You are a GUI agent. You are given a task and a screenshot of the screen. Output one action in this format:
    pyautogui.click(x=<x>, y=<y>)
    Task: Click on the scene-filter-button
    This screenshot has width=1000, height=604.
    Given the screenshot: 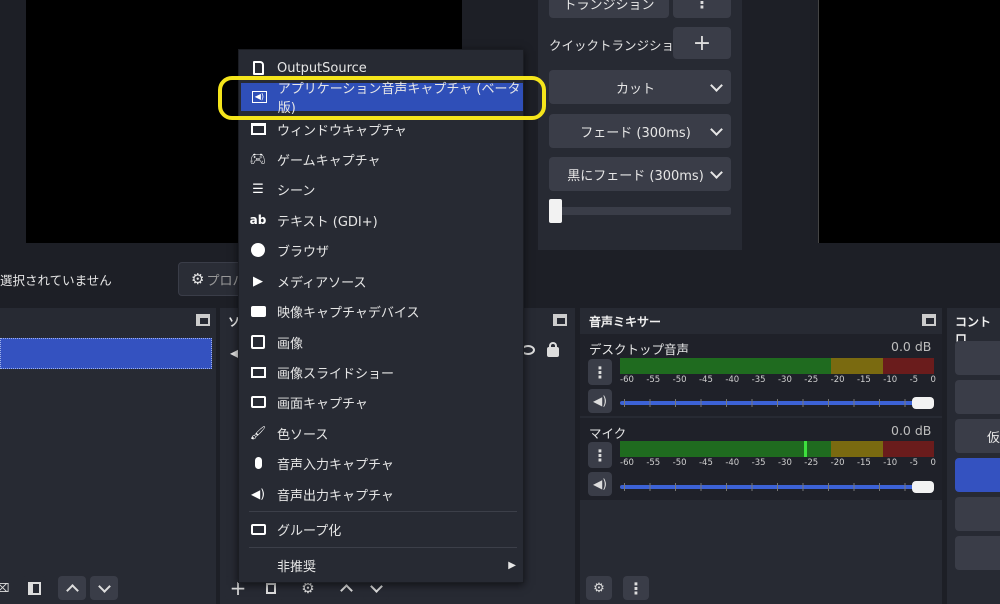 What is the action you would take?
    pyautogui.click(x=34, y=588)
    